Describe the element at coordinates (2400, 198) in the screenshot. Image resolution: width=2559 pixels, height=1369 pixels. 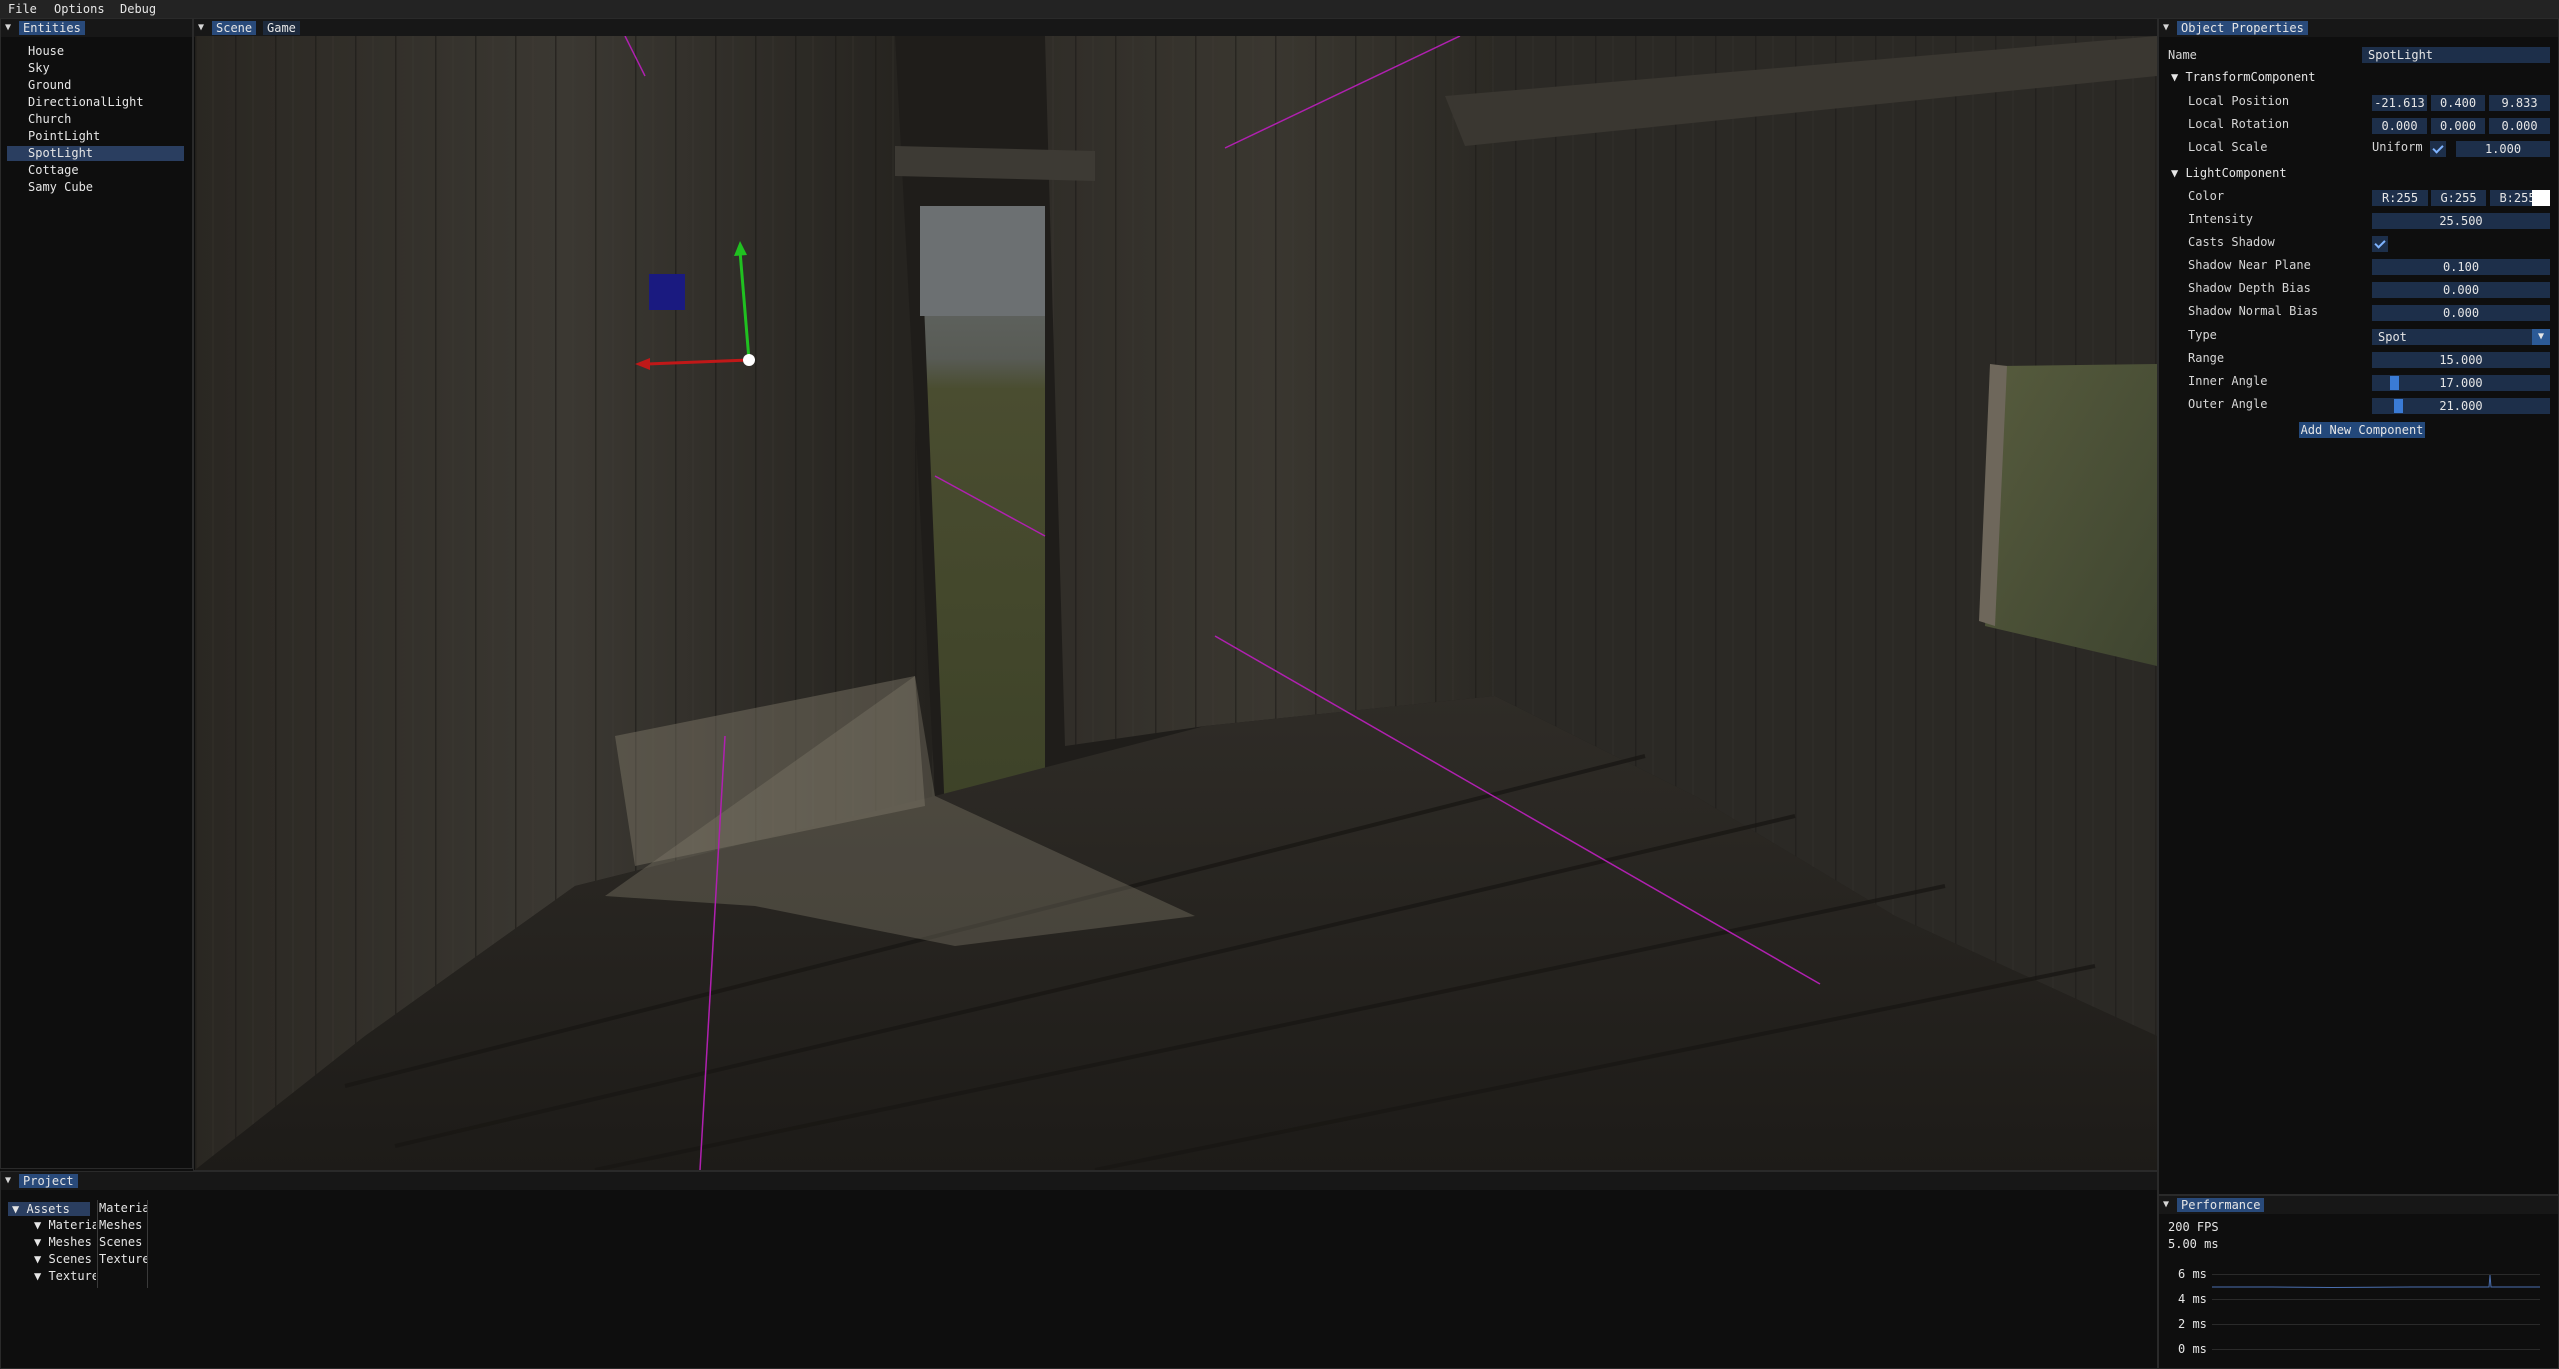
I see `color-r-field: R:255` at that location.